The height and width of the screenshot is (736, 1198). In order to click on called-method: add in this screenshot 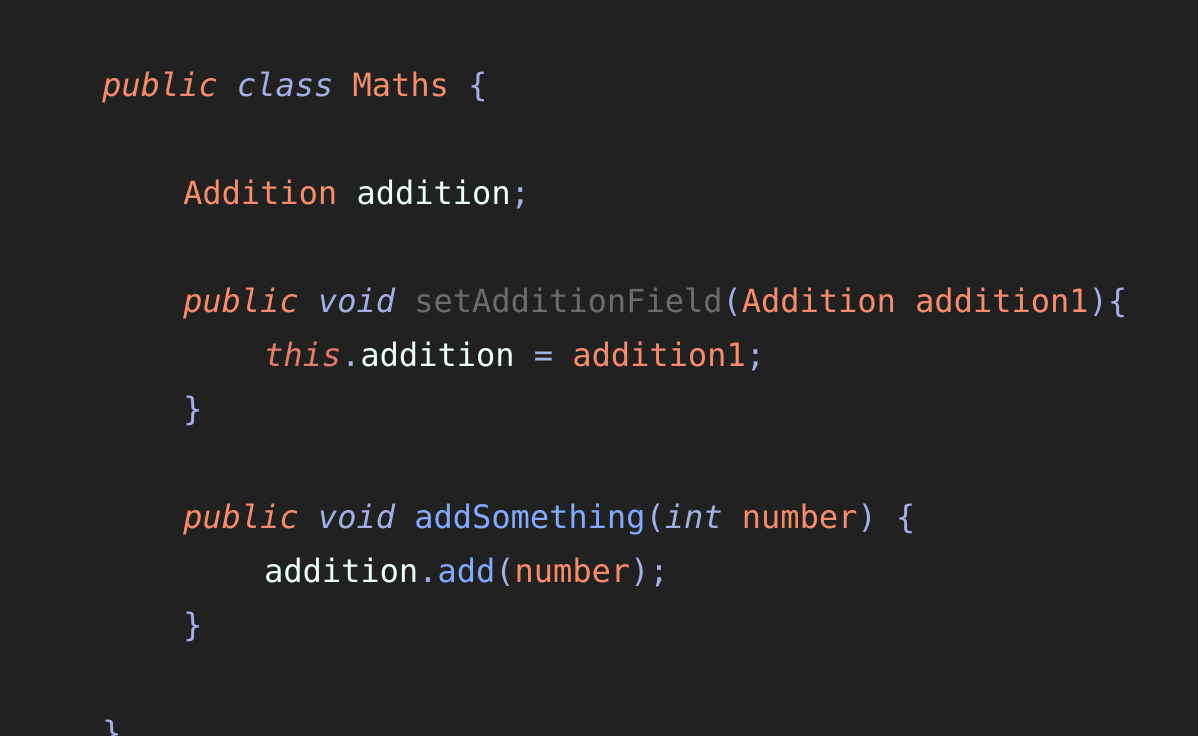, I will do `click(466, 571)`.